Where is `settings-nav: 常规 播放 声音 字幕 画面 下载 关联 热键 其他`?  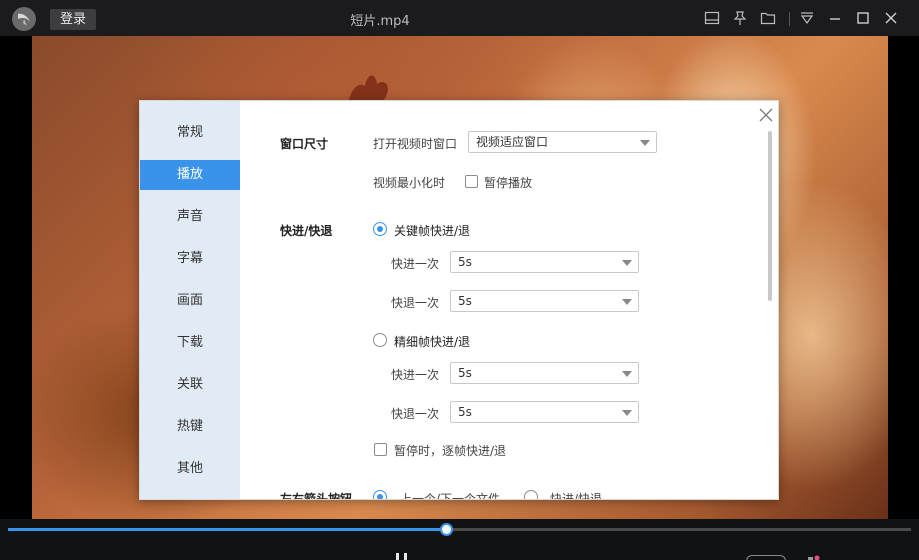
settings-nav: 常规 播放 声音 字幕 画面 下载 关联 热键 其他 is located at coordinates (190, 300).